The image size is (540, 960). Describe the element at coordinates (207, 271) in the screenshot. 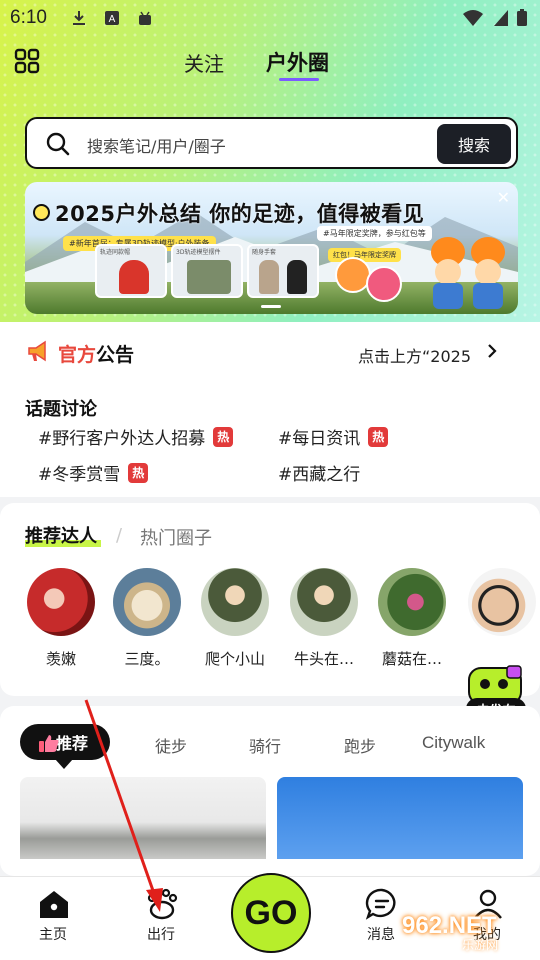

I see `banner-product-card: 3D轨迹模型摆件` at that location.